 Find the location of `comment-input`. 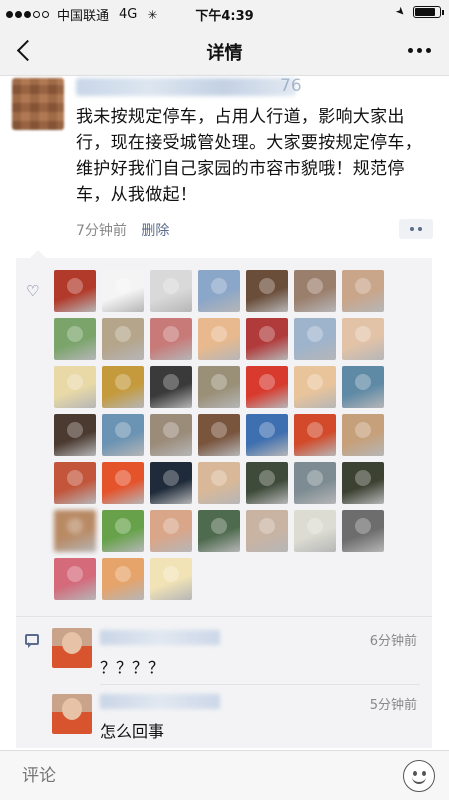

comment-input is located at coordinates (196, 776).